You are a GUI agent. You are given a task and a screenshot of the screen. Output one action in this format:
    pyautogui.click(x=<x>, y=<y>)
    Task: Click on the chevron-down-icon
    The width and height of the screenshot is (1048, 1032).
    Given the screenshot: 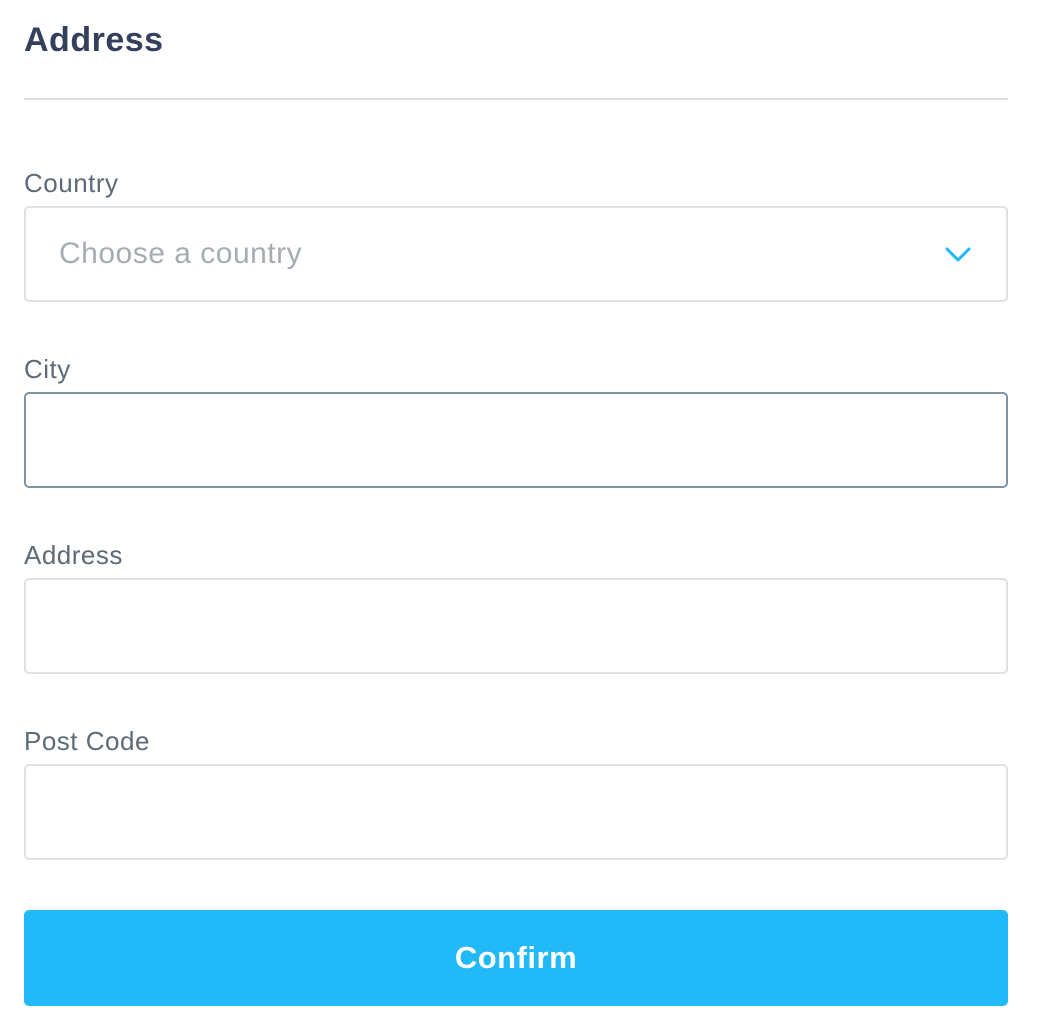 What is the action you would take?
    pyautogui.click(x=958, y=254)
    